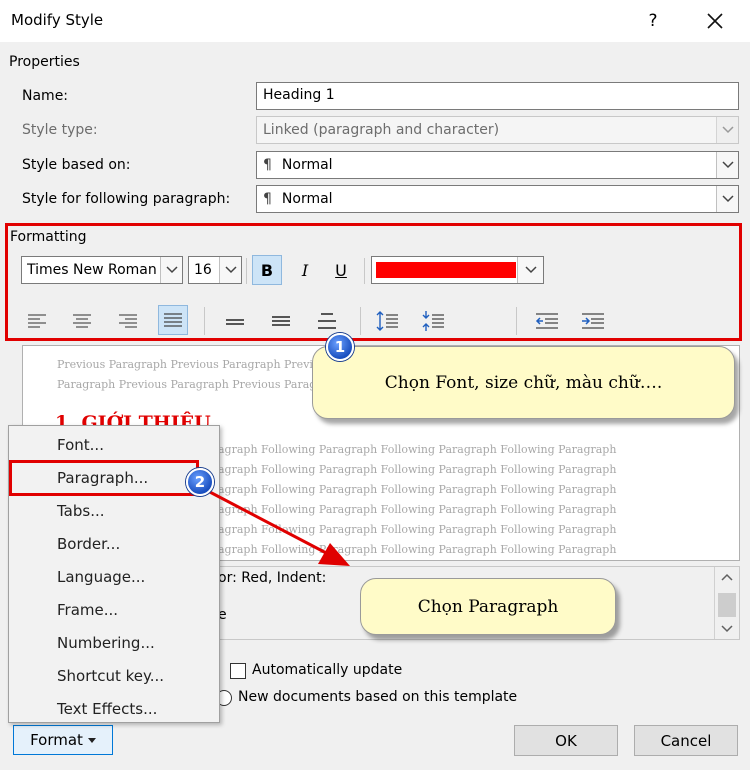 This screenshot has height=770, width=750. I want to click on callout-font-options: Chọn Font, size chữ, màu chữ…., so click(523, 382).